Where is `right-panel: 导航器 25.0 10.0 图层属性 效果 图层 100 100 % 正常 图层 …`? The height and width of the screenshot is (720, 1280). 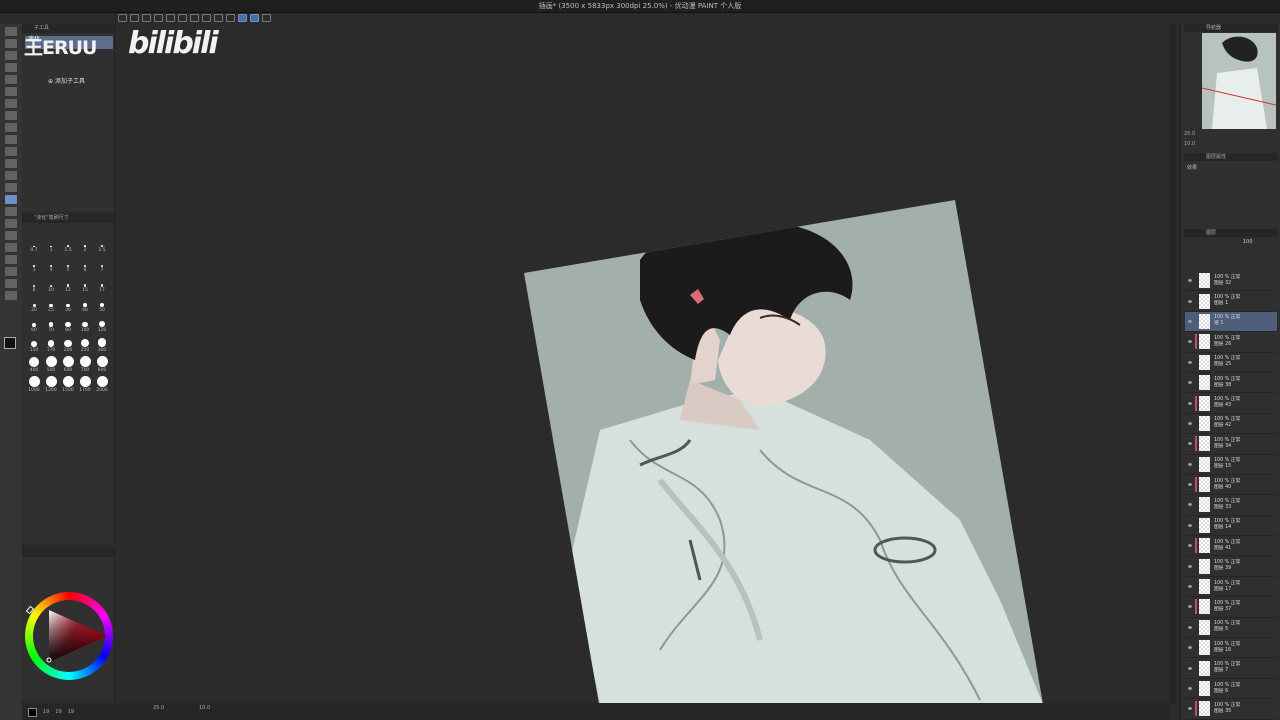
right-panel: 导航器 25.0 10.0 图层属性 效果 图层 100 100 % 正常 图层 … is located at coordinates (1230, 372).